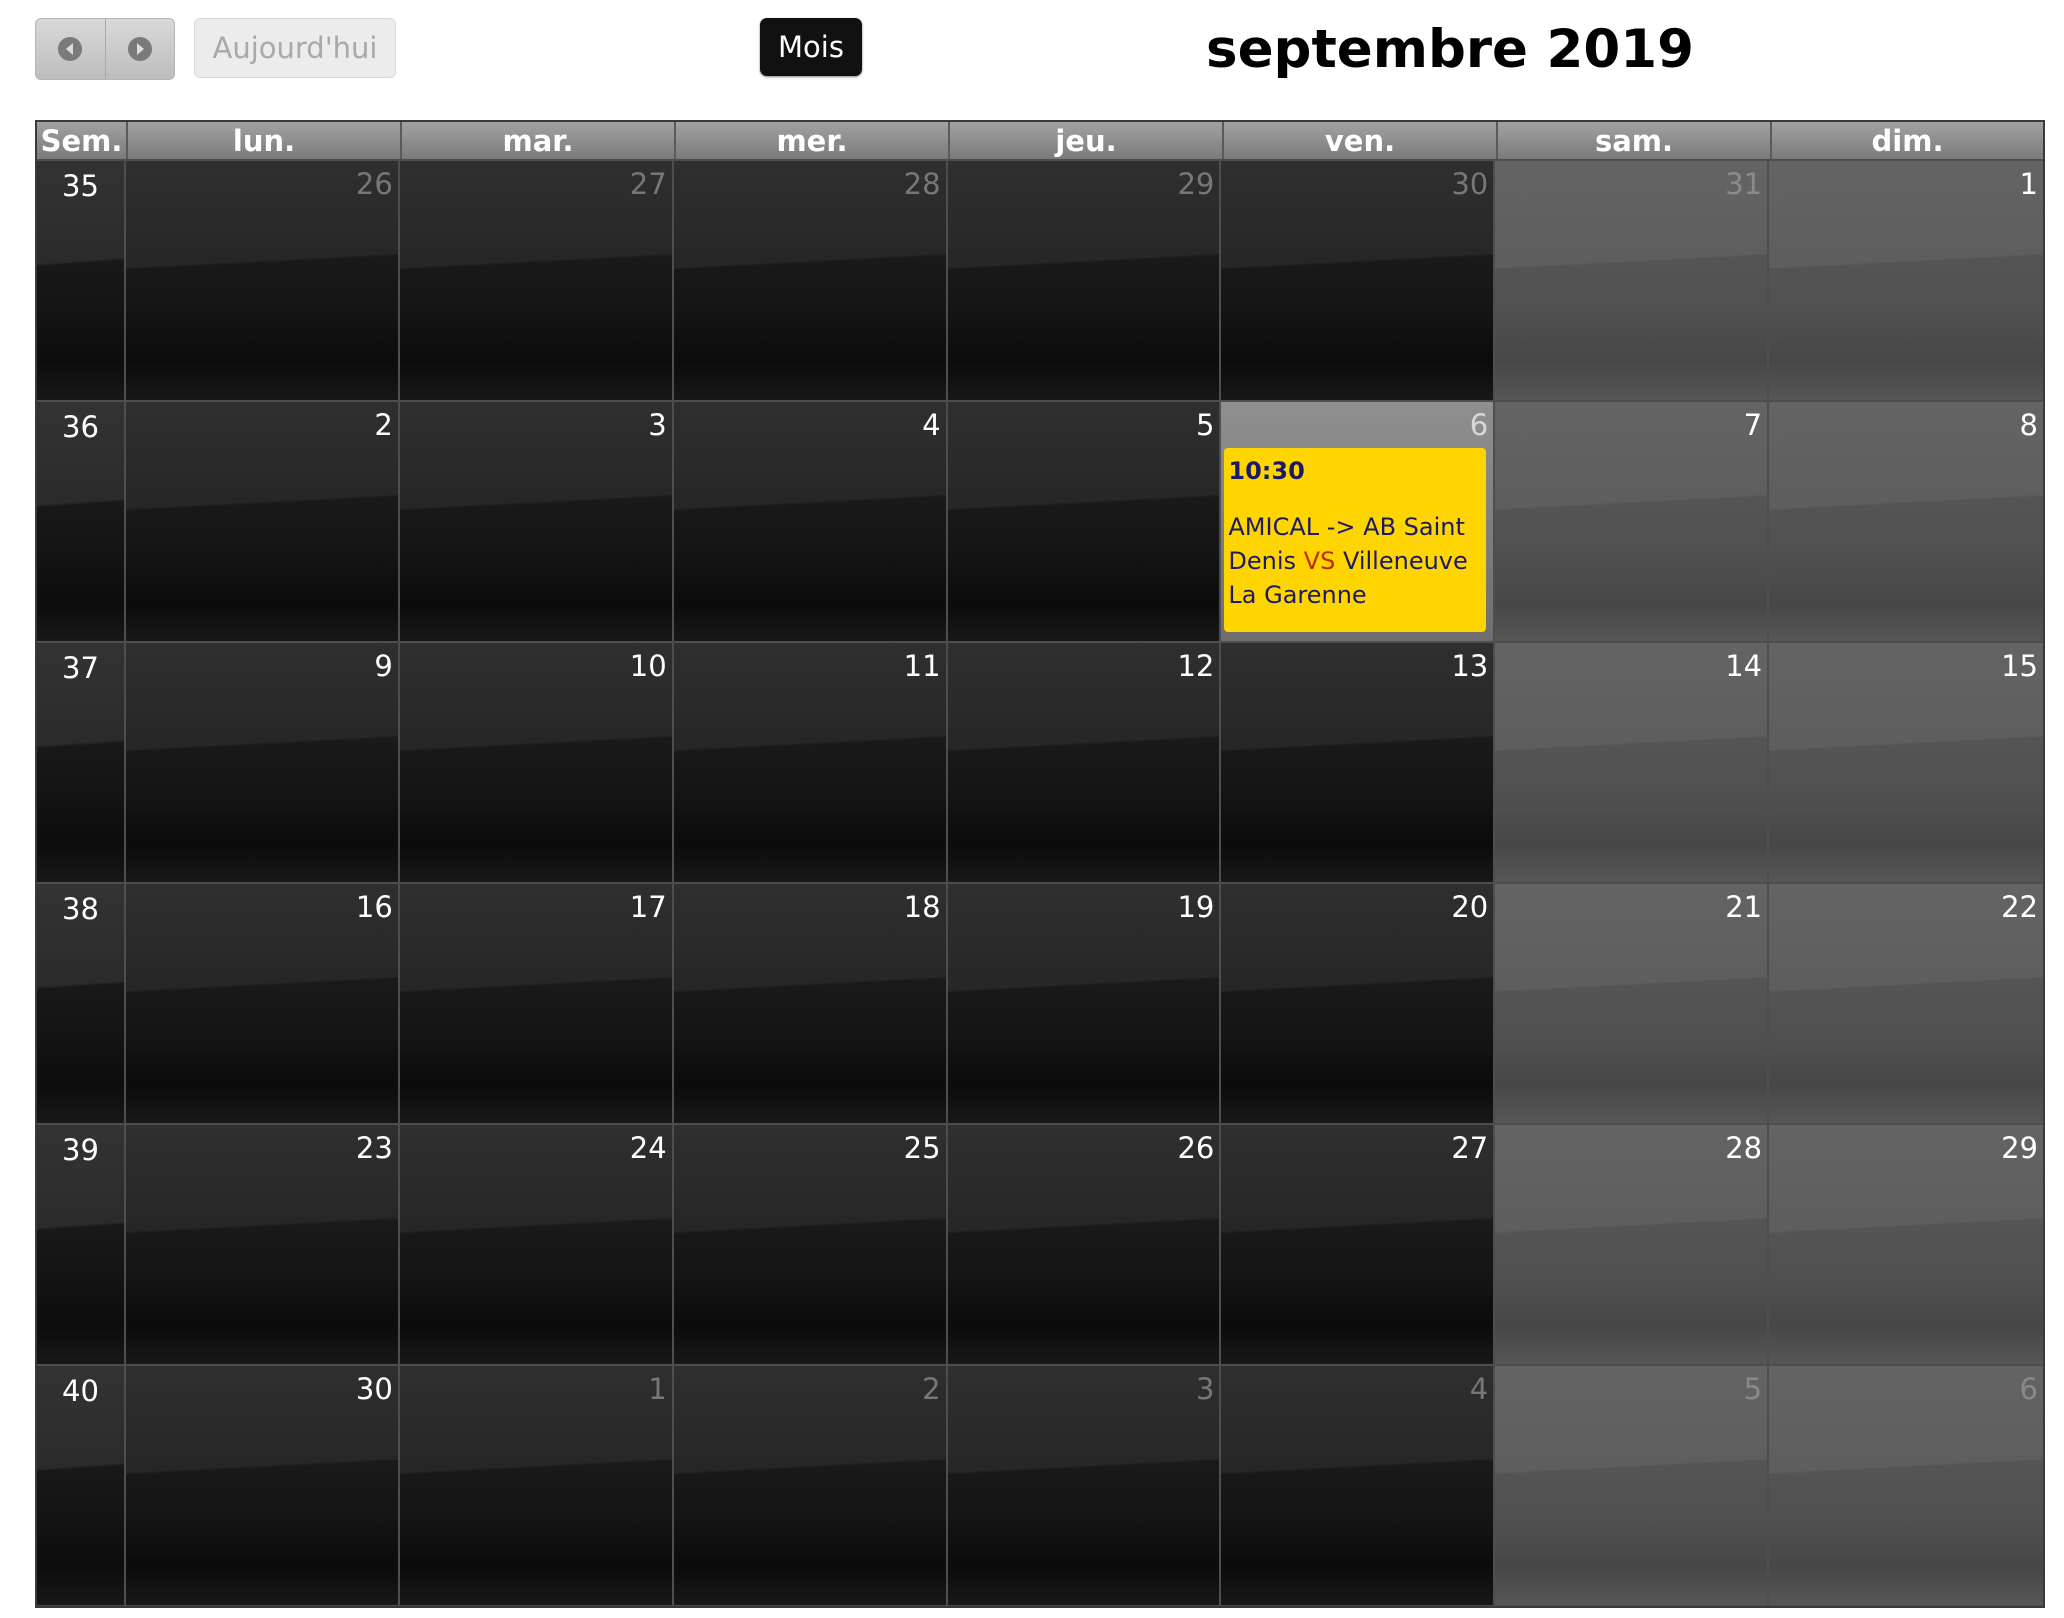  I want to click on day-cell: 12, so click(1084, 762).